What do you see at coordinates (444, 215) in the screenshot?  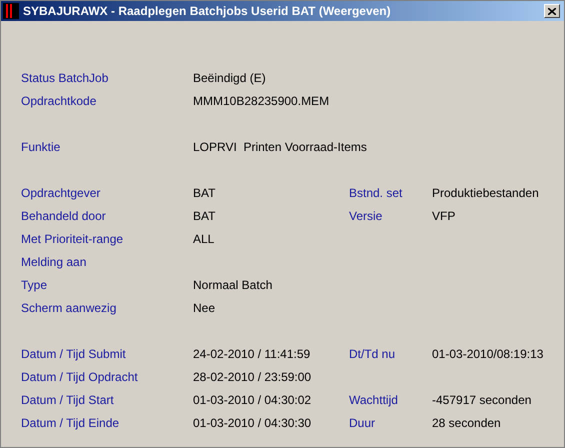 I see `field-value: VFP` at bounding box center [444, 215].